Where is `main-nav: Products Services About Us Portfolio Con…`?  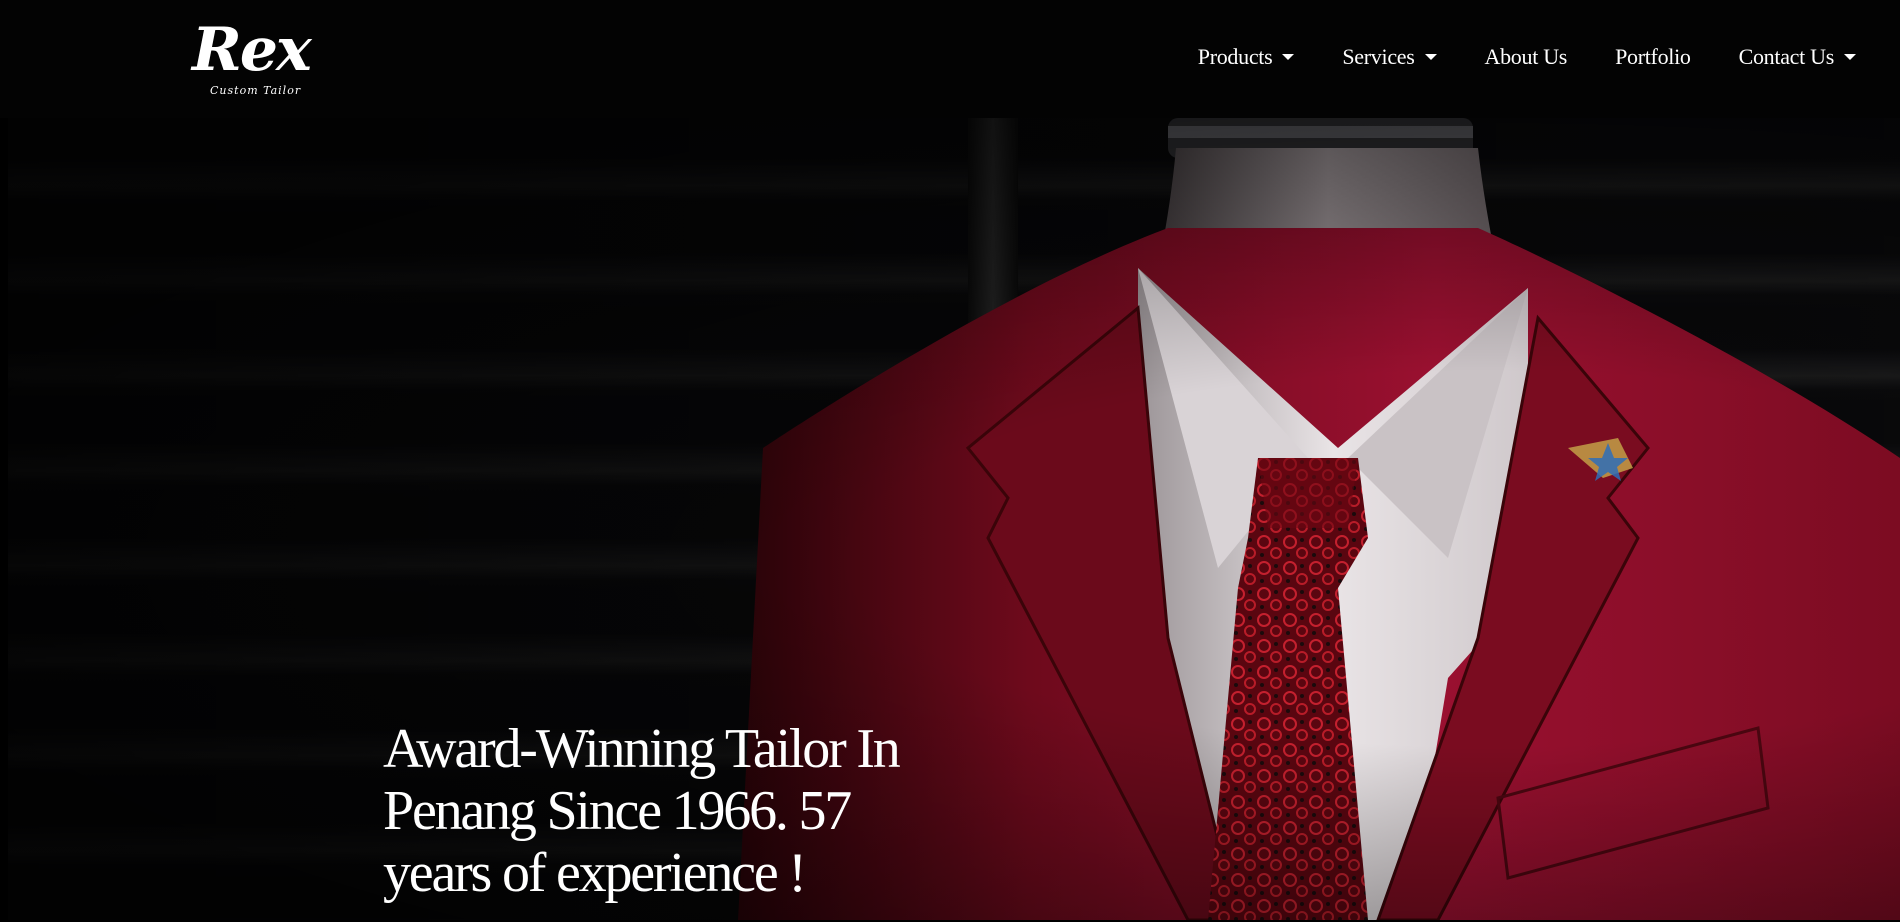
main-nav: Products Services About Us Portfolio Con… is located at coordinates (1503, 57).